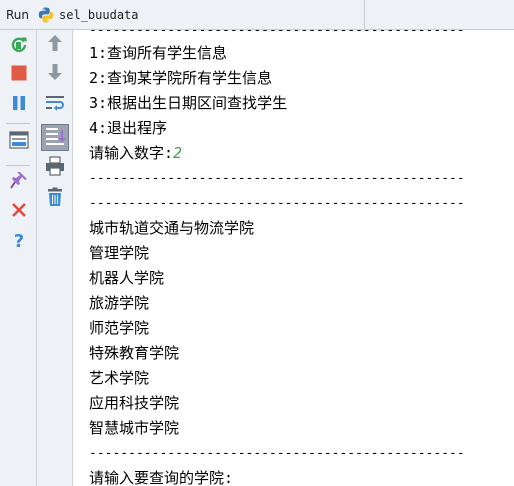 This screenshot has width=514, height=486. I want to click on stop-button, so click(19, 75).